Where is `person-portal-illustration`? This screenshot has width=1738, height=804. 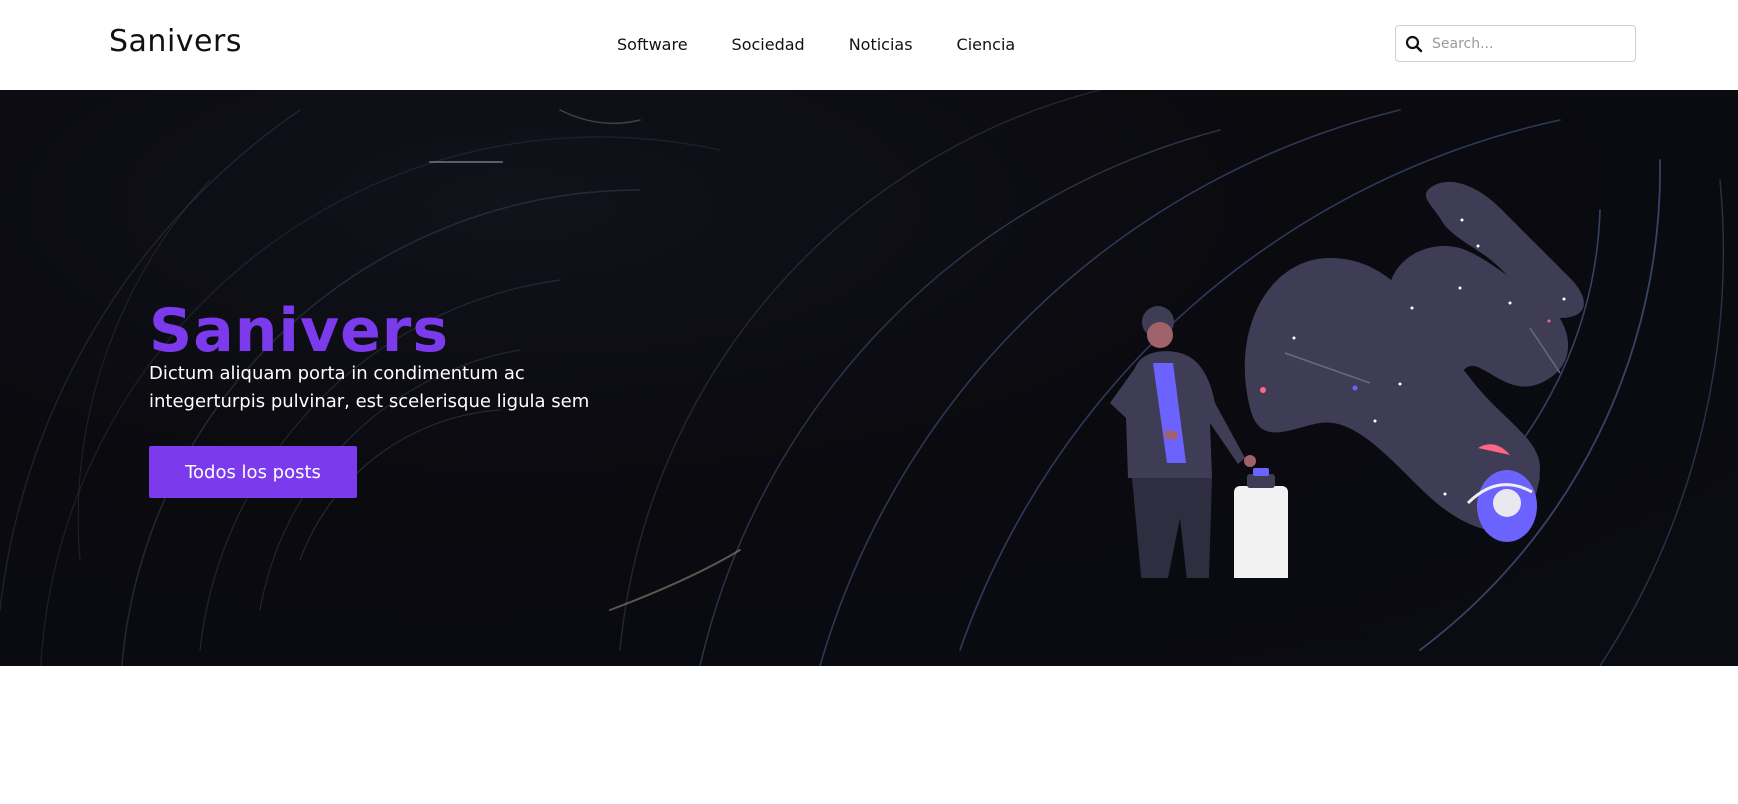
person-portal-illustration is located at coordinates (1347, 379).